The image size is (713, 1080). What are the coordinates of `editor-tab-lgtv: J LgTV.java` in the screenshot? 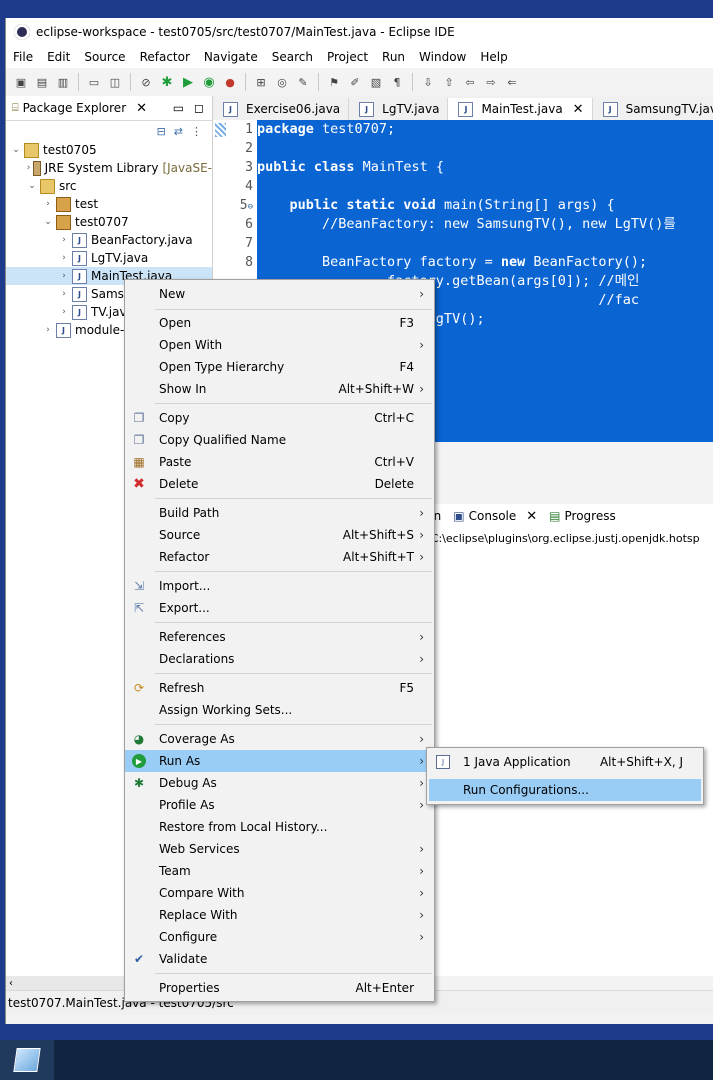 It's located at (399, 109).